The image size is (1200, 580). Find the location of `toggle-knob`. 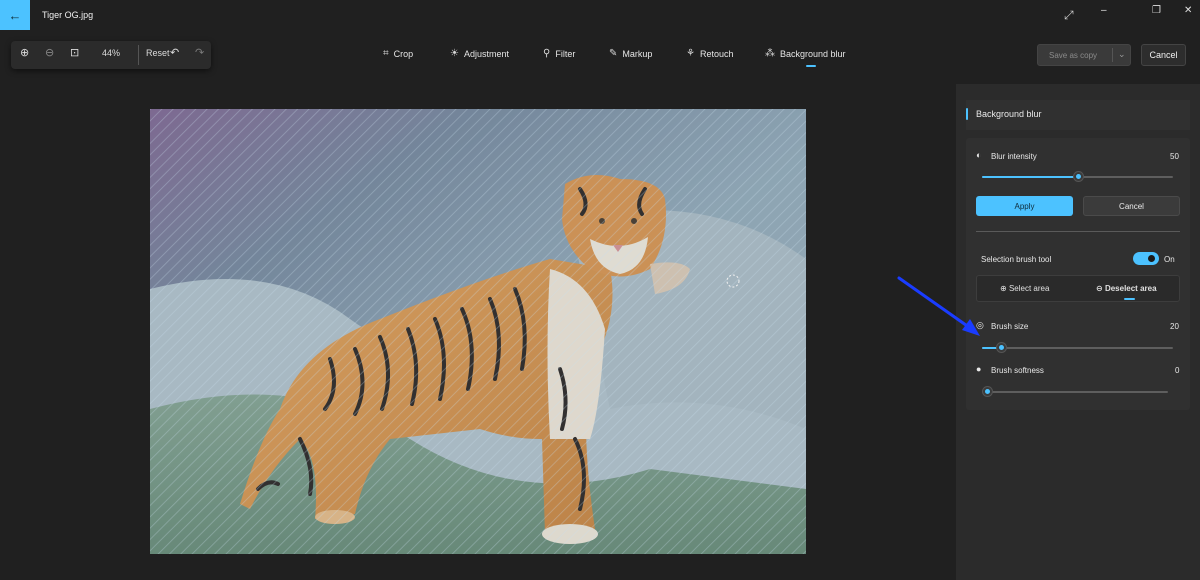

toggle-knob is located at coordinates (1151, 258).